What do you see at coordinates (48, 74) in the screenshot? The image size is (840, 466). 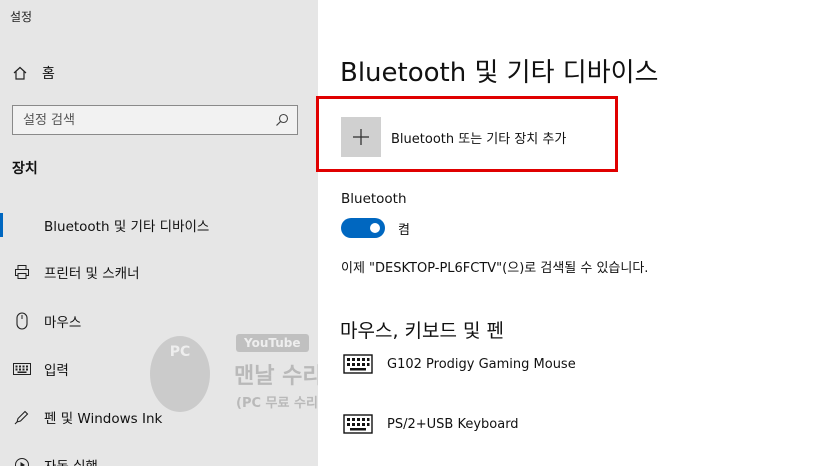 I see `home-label: 홈` at bounding box center [48, 74].